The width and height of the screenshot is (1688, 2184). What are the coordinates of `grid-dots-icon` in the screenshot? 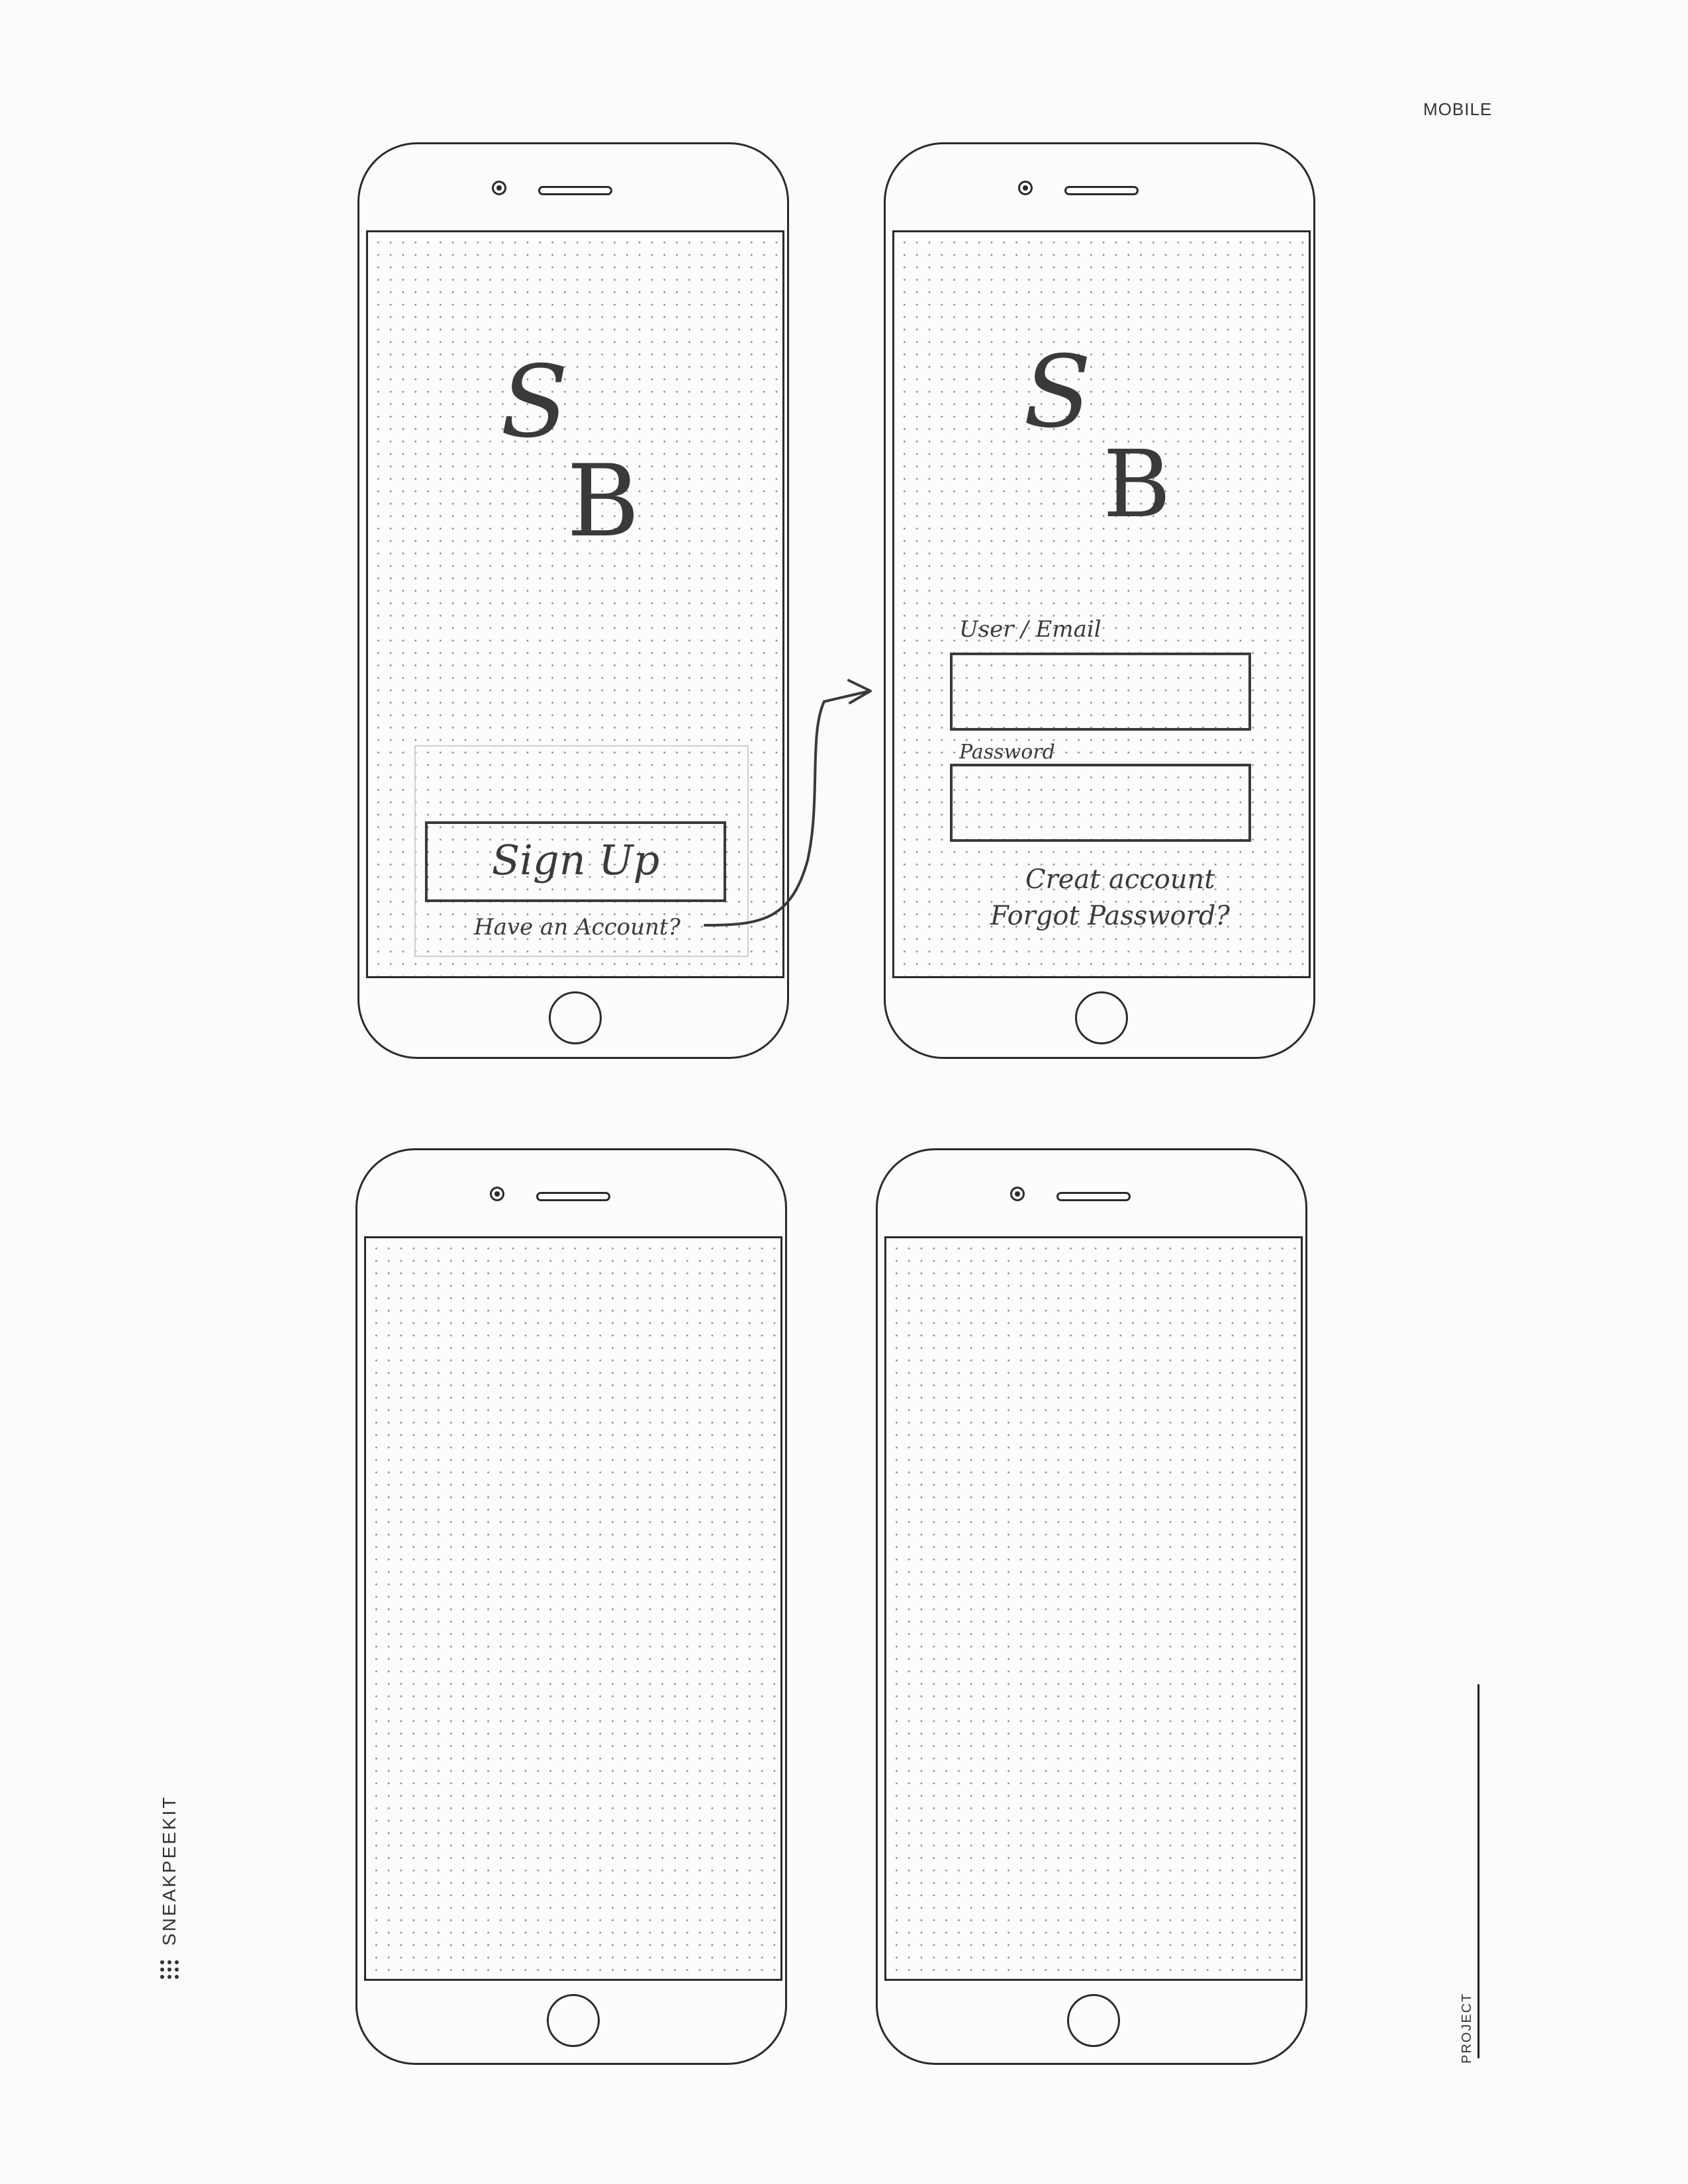 It's located at (169, 1969).